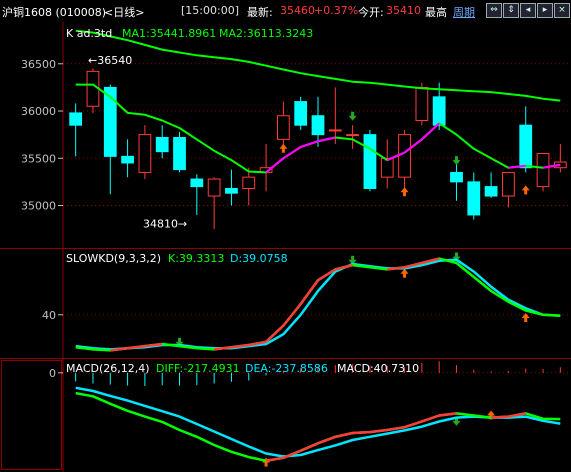 The image size is (571, 472). Describe the element at coordinates (38, 64) in the screenshot. I see `price-grid-36500-label: 36500` at that location.